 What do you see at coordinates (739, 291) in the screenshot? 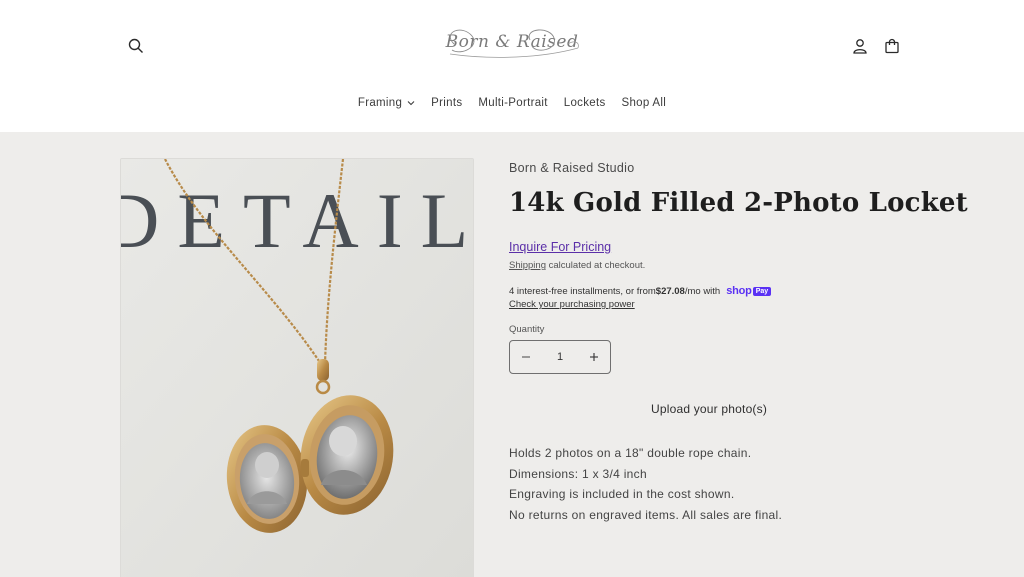
I see `shop-pay-word: shop` at bounding box center [739, 291].